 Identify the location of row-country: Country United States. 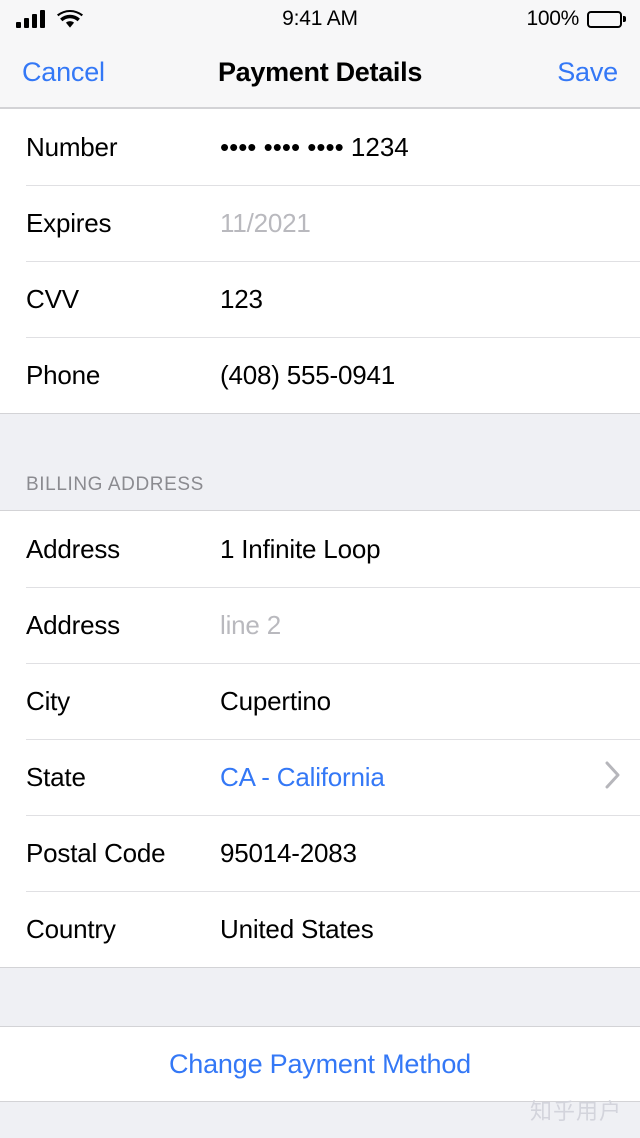
(320, 929).